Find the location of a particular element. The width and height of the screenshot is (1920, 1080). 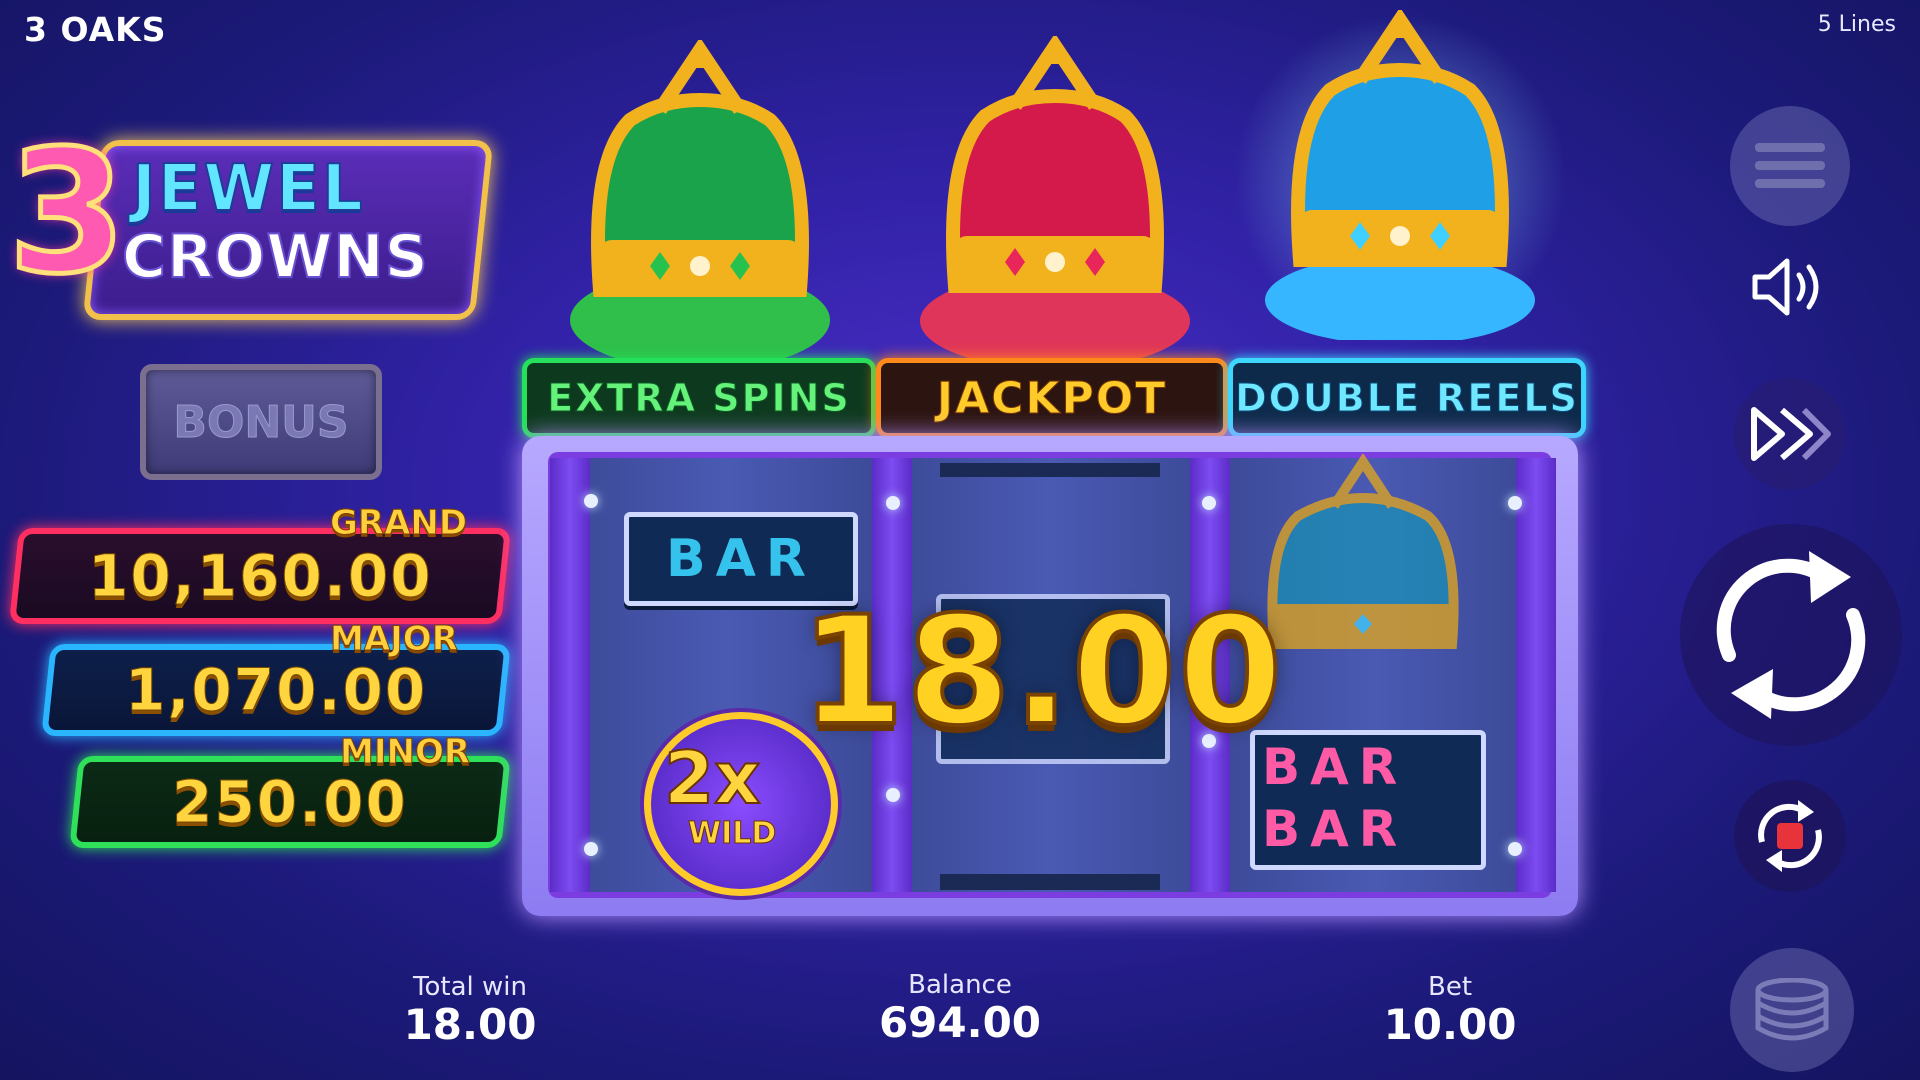

total-win-value: 18.00 is located at coordinates (470, 1024).